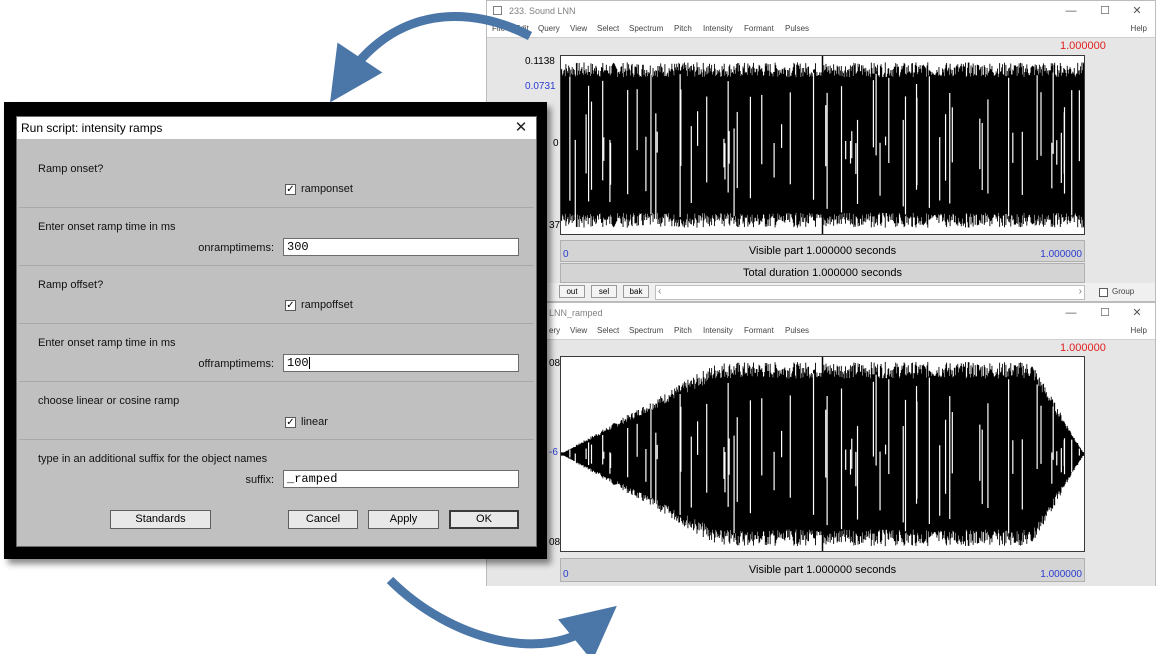 The height and width of the screenshot is (654, 1162). I want to click on menu-edit: Edit, so click(522, 28).